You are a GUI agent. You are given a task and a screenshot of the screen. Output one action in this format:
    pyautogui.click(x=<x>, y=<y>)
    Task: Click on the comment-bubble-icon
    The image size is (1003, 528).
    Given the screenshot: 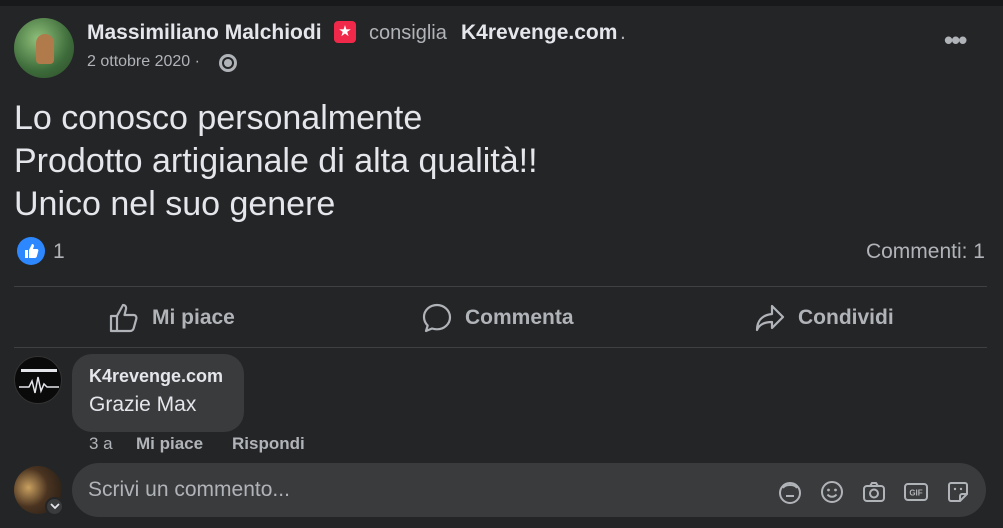 What is the action you would take?
    pyautogui.click(x=437, y=318)
    